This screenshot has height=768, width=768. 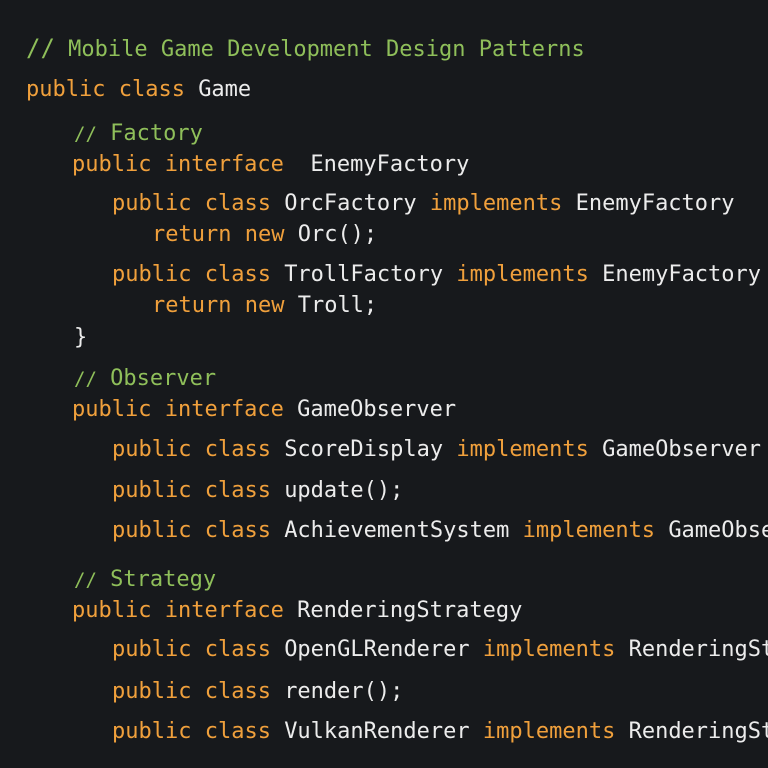 What do you see at coordinates (319, 49) in the screenshot?
I see `header-comment: Mobile Game Development Design Patterns` at bounding box center [319, 49].